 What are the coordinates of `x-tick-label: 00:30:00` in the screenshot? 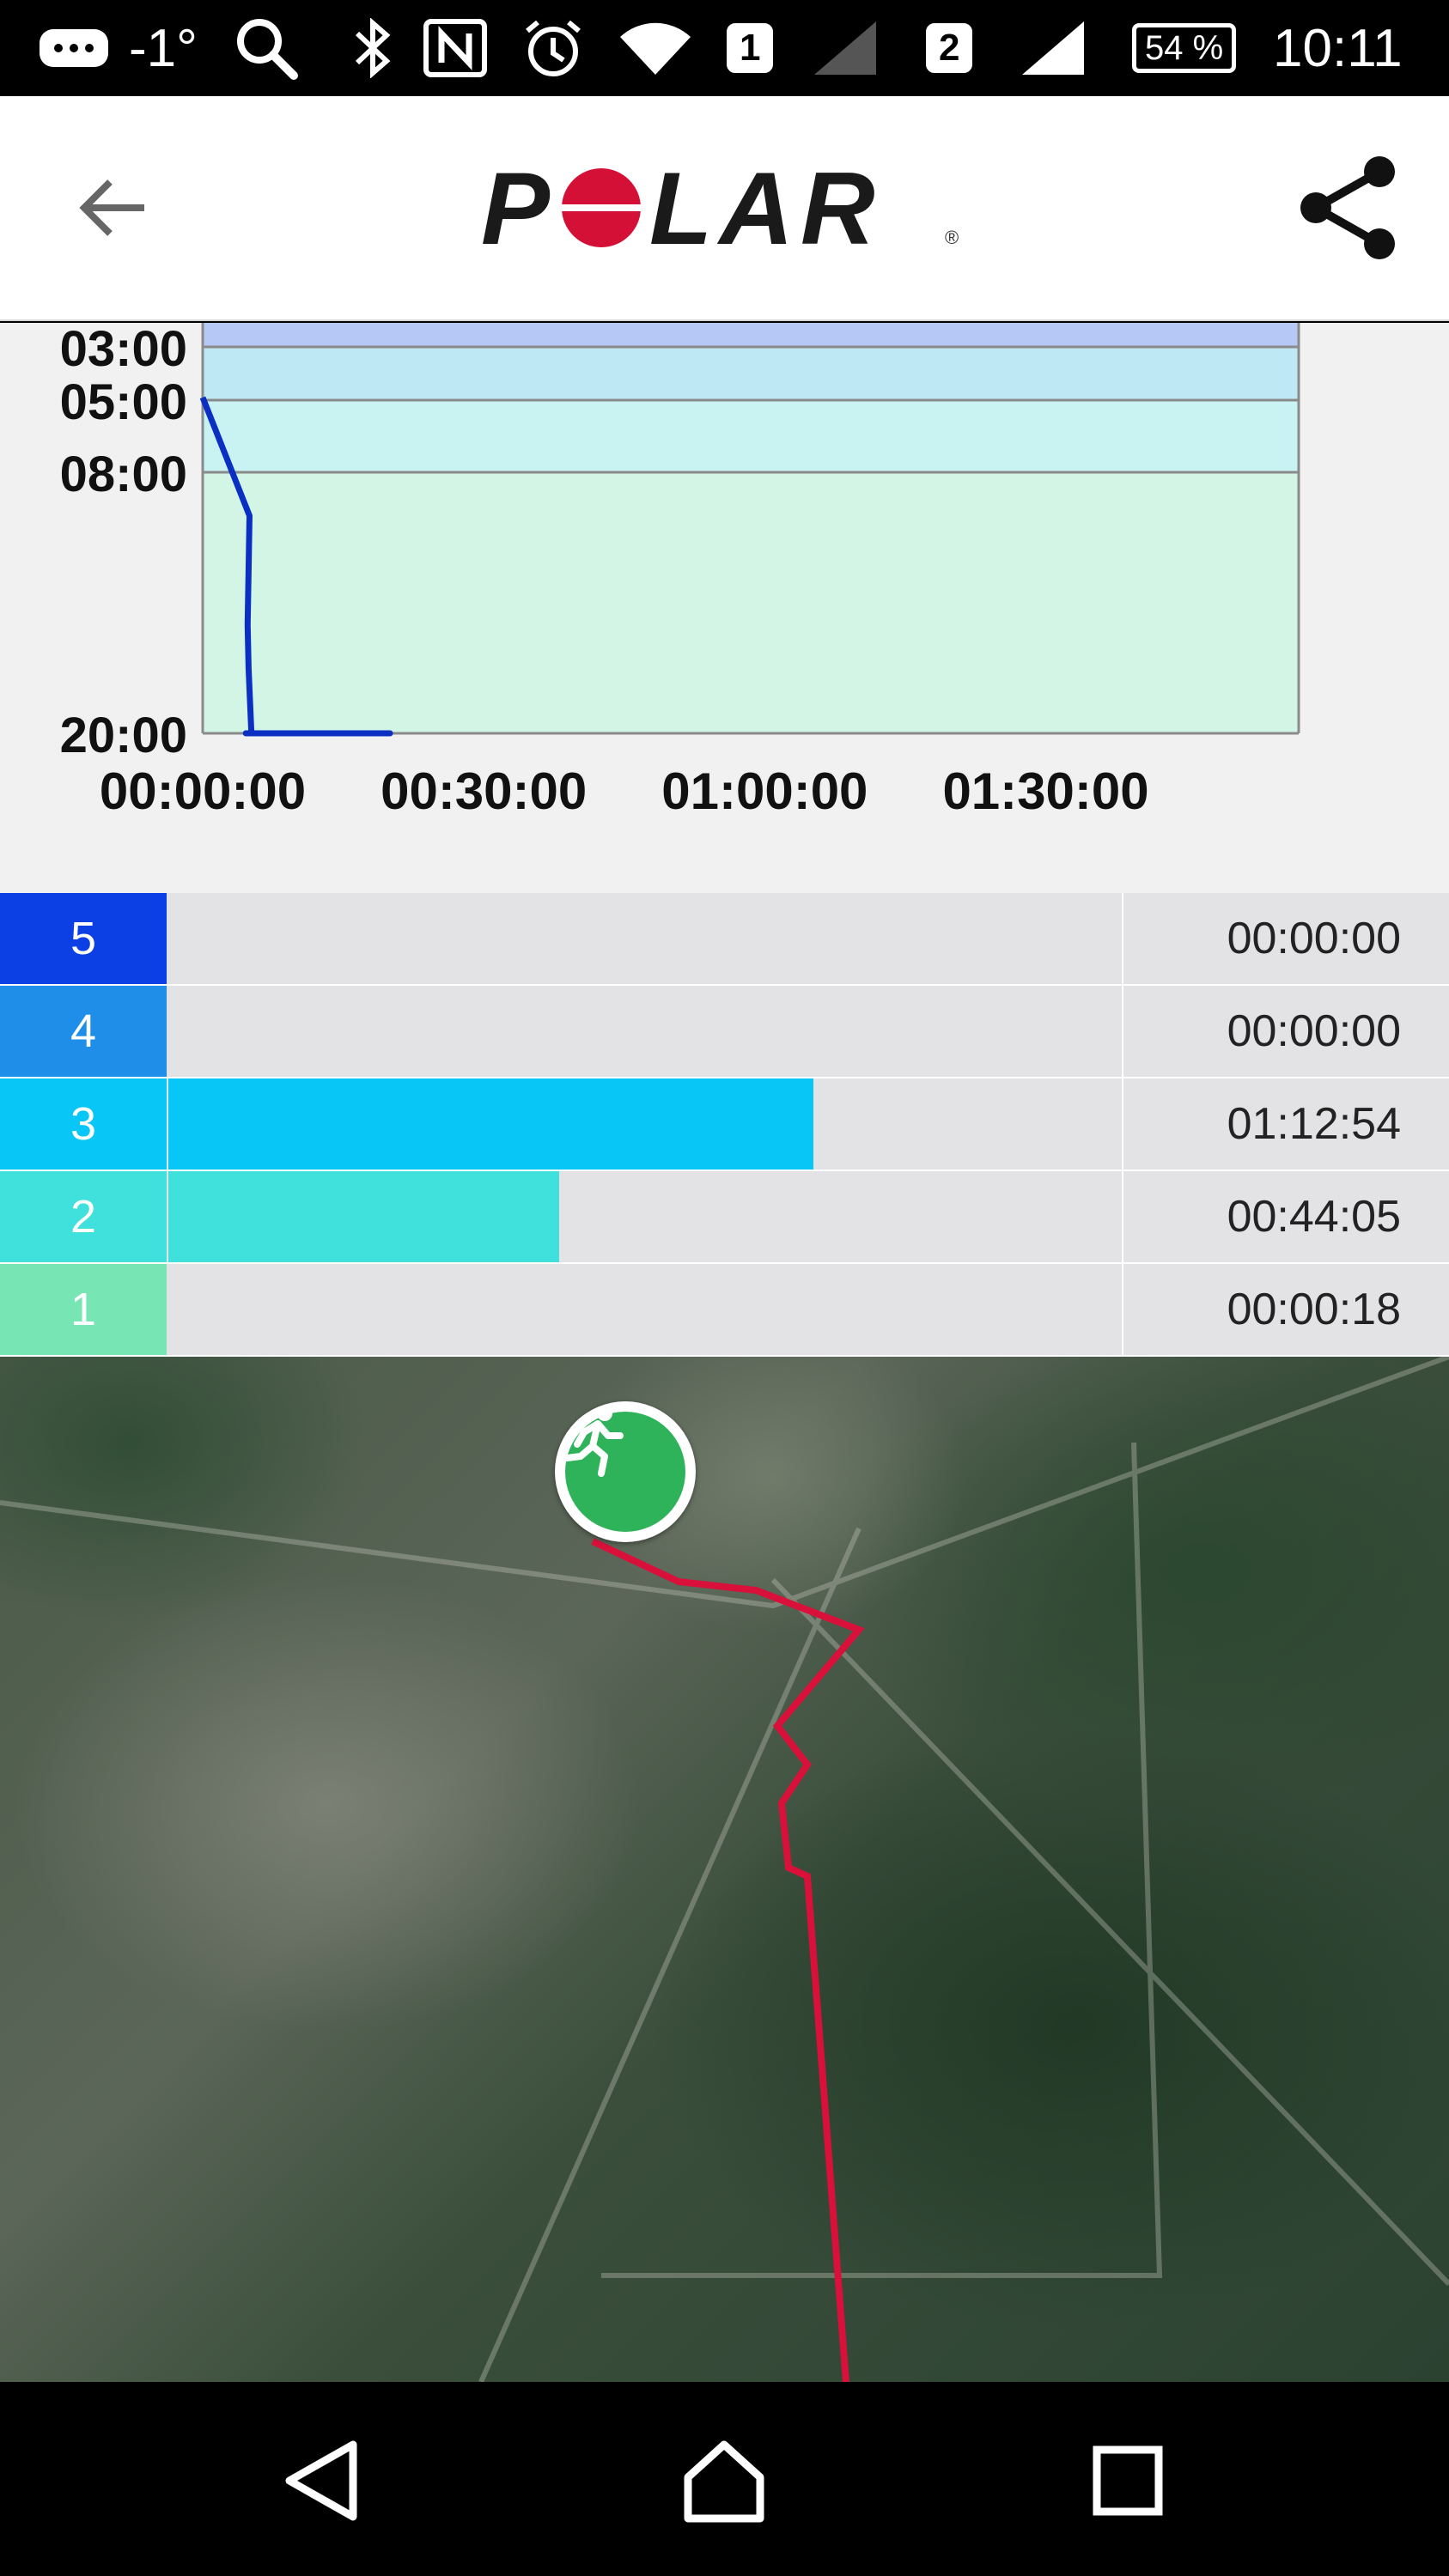 It's located at (484, 791).